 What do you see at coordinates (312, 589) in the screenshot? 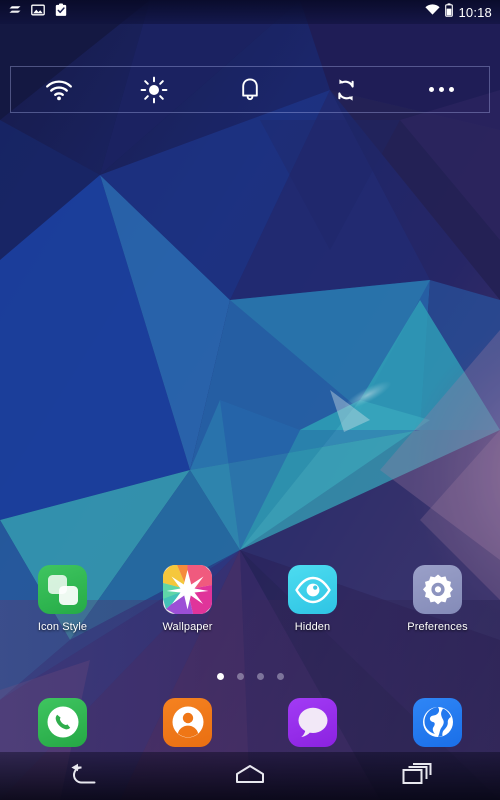
I see `eye-icon` at bounding box center [312, 589].